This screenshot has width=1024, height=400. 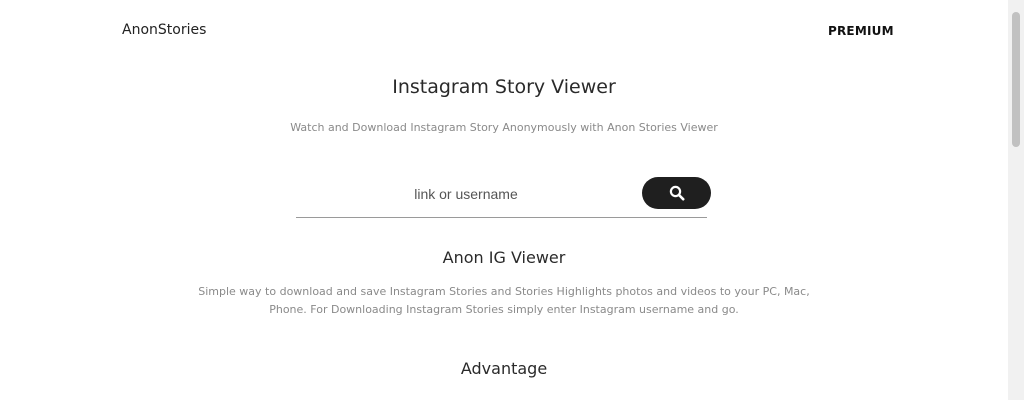 I want to click on section-title-anon-ig-viewer: Anon IG Viewer, so click(x=504, y=257).